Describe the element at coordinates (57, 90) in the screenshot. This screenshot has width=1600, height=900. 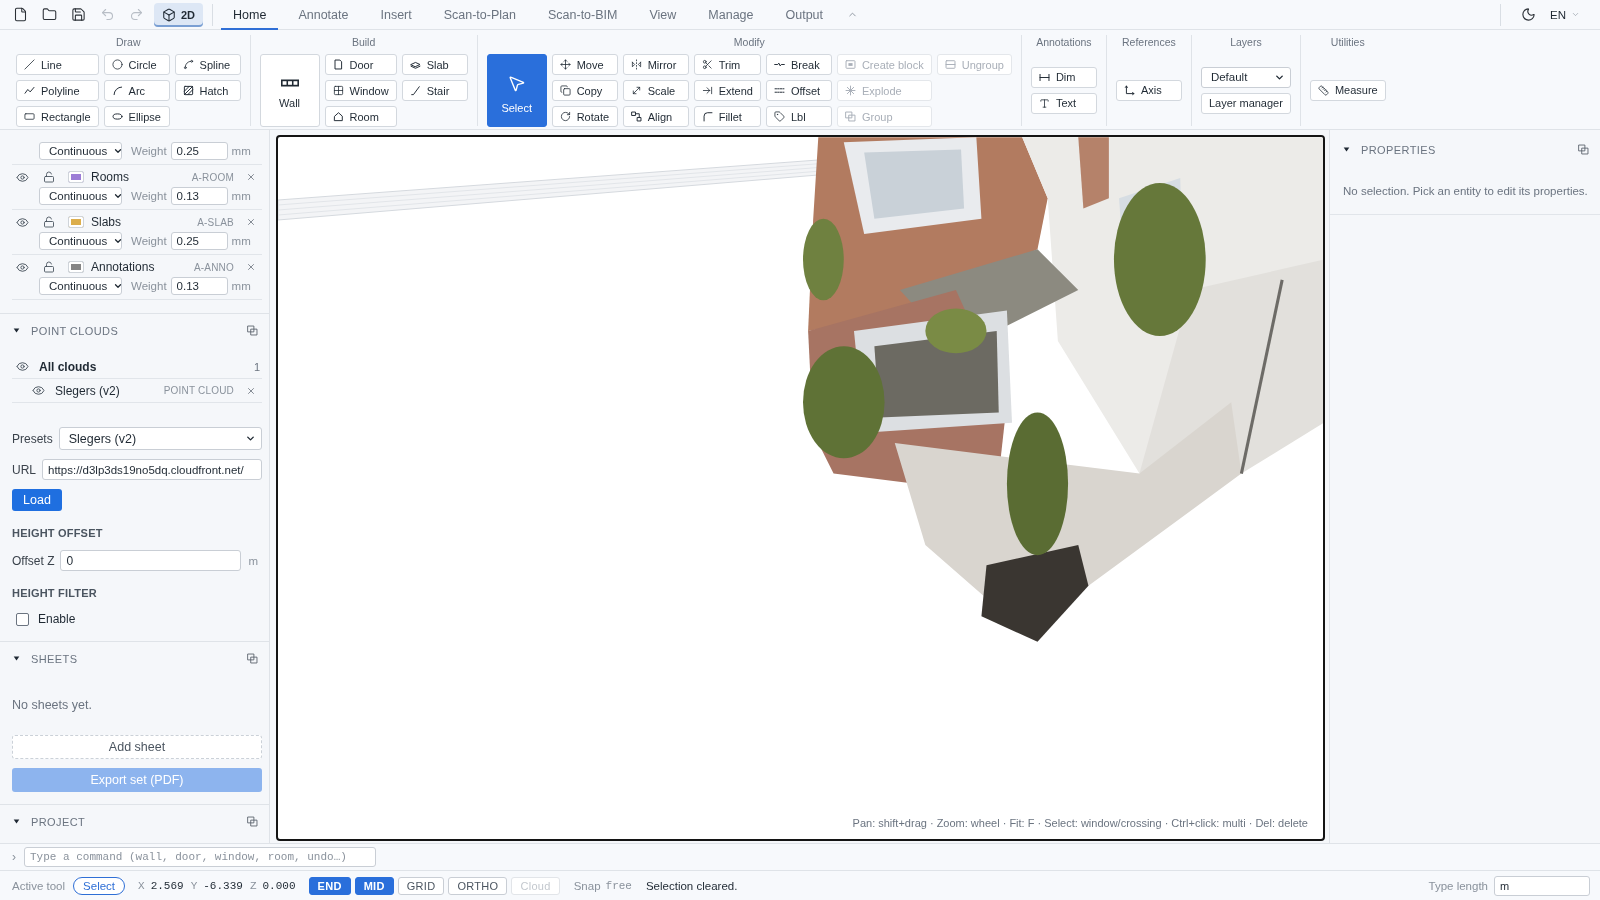
I see `tool-button: Polyline` at that location.